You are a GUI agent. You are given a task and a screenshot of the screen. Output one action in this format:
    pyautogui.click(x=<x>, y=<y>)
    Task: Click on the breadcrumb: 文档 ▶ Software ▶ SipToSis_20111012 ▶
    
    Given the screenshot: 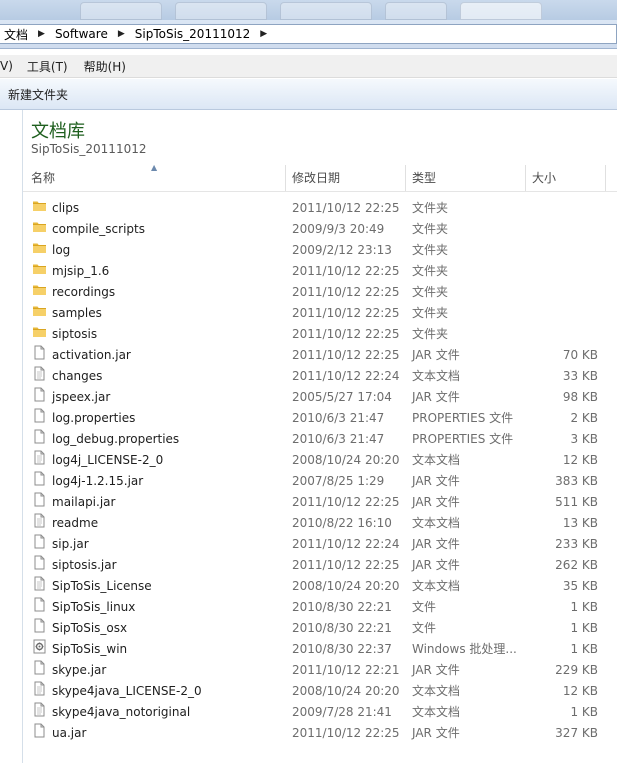 What is the action you would take?
    pyautogui.click(x=308, y=34)
    